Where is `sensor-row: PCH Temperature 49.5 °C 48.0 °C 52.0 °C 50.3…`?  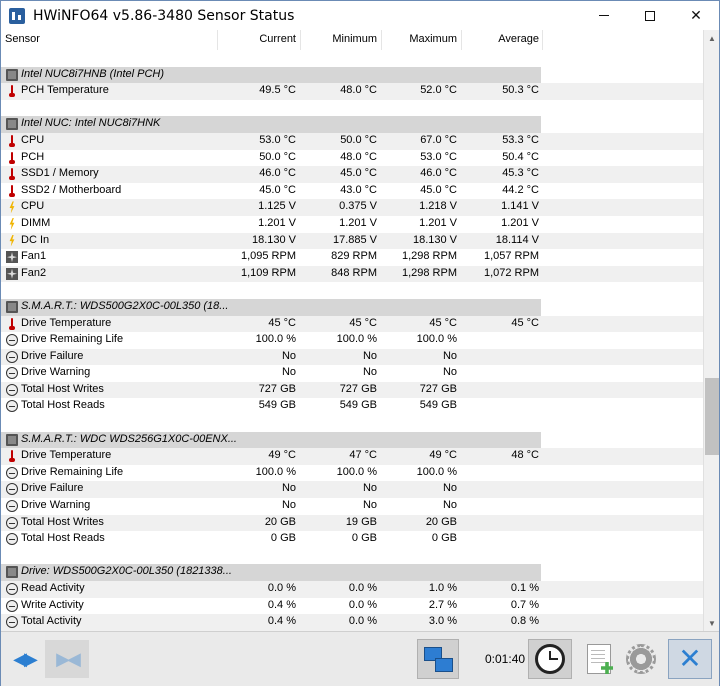
sensor-row: PCH Temperature 49.5 °C 48.0 °C 52.0 °C 50.3… is located at coordinates (352, 91).